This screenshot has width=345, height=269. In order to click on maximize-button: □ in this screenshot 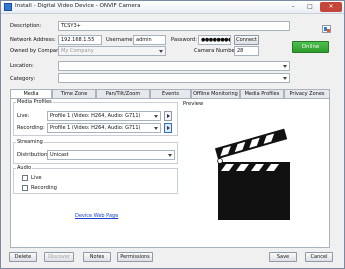, I will do `click(310, 7)`.